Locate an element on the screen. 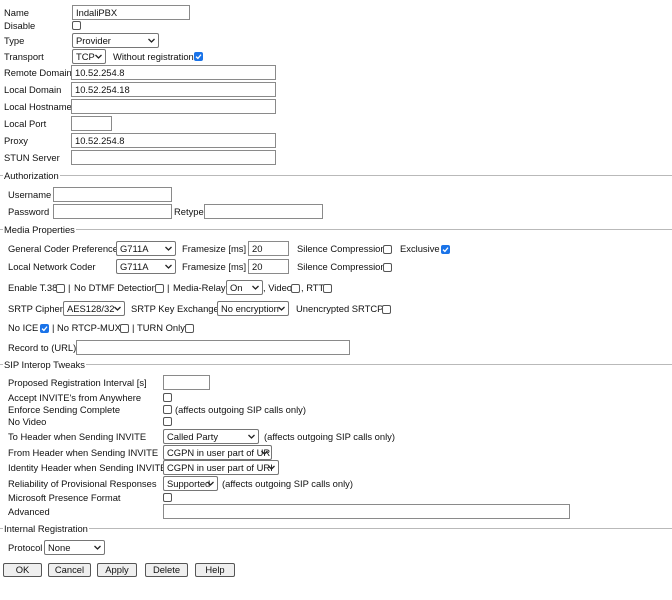  exclusive-label: Exclusive is located at coordinates (420, 248).